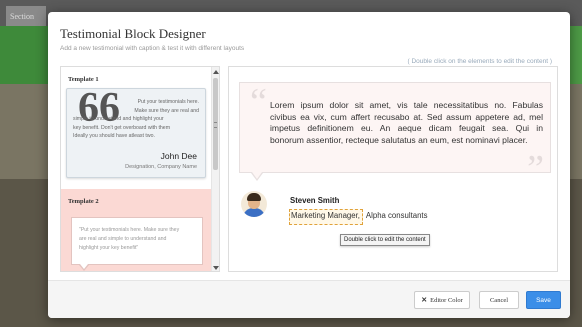 The height and width of the screenshot is (327, 582). What do you see at coordinates (535, 169) in the screenshot?
I see `close-quote-icon: ”` at bounding box center [535, 169].